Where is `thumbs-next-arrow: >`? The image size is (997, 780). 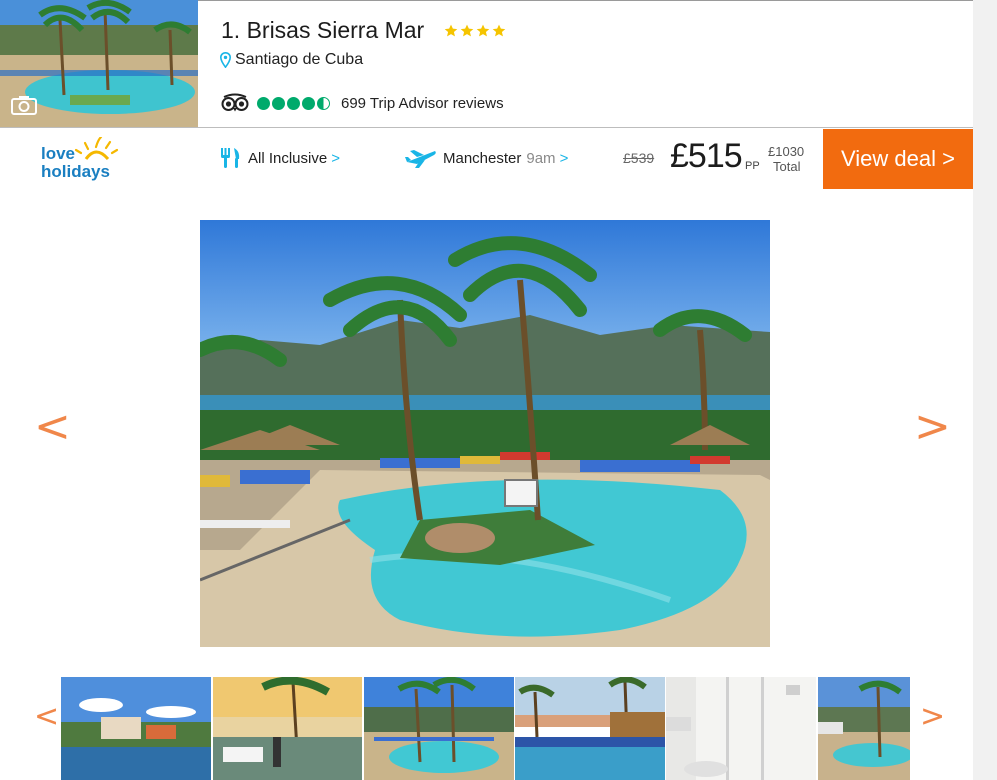
thumbs-next-arrow: > is located at coordinates (932, 717).